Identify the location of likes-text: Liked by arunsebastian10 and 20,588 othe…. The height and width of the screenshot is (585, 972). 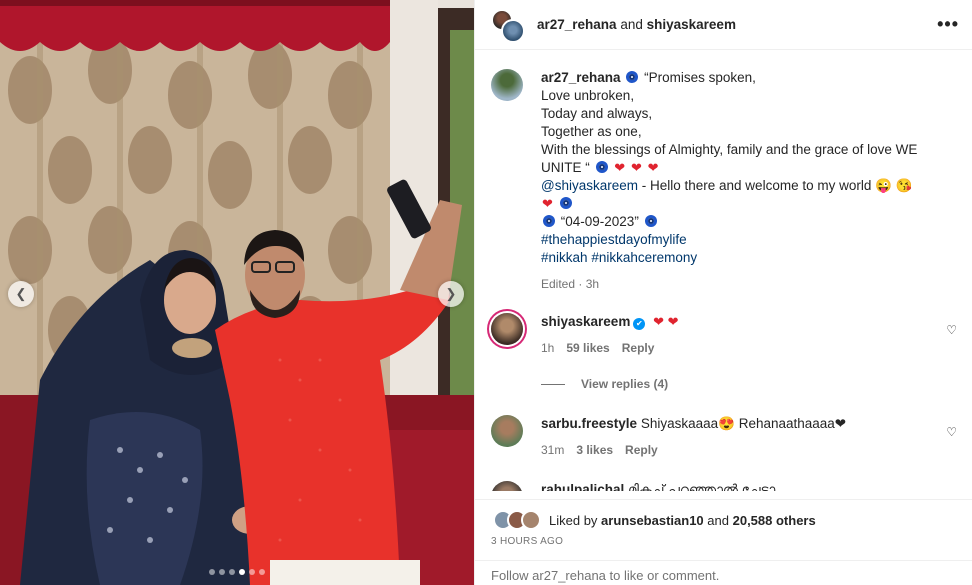
(682, 520).